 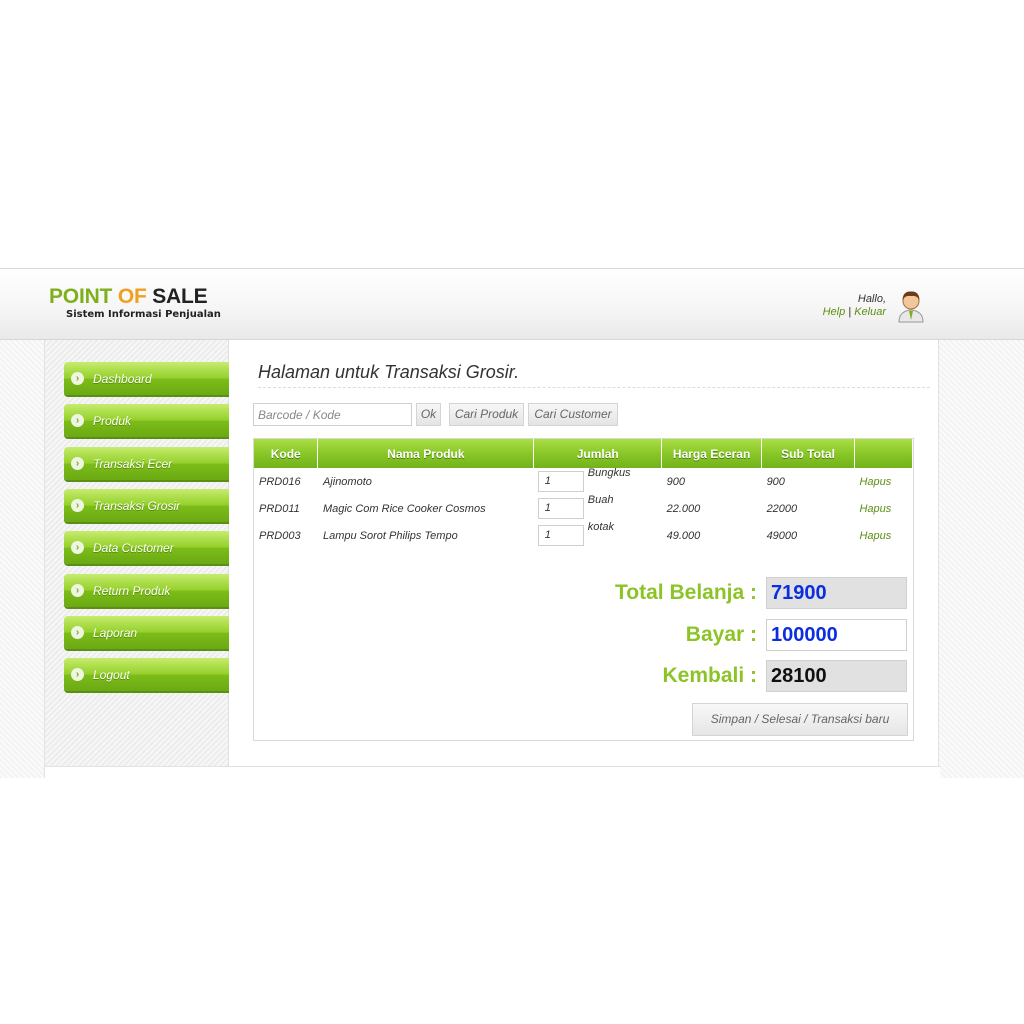 What do you see at coordinates (871, 299) in the screenshot?
I see `greeting-text: Hallo,` at bounding box center [871, 299].